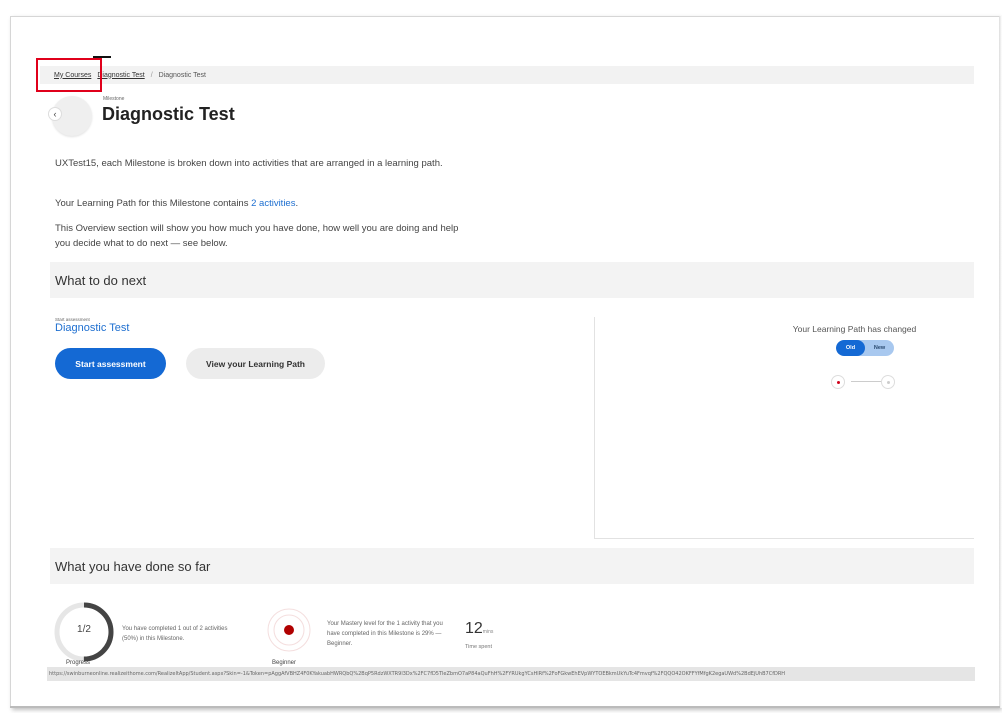 This screenshot has width=1002, height=713. I want to click on old-new-toggle: Old New, so click(865, 348).